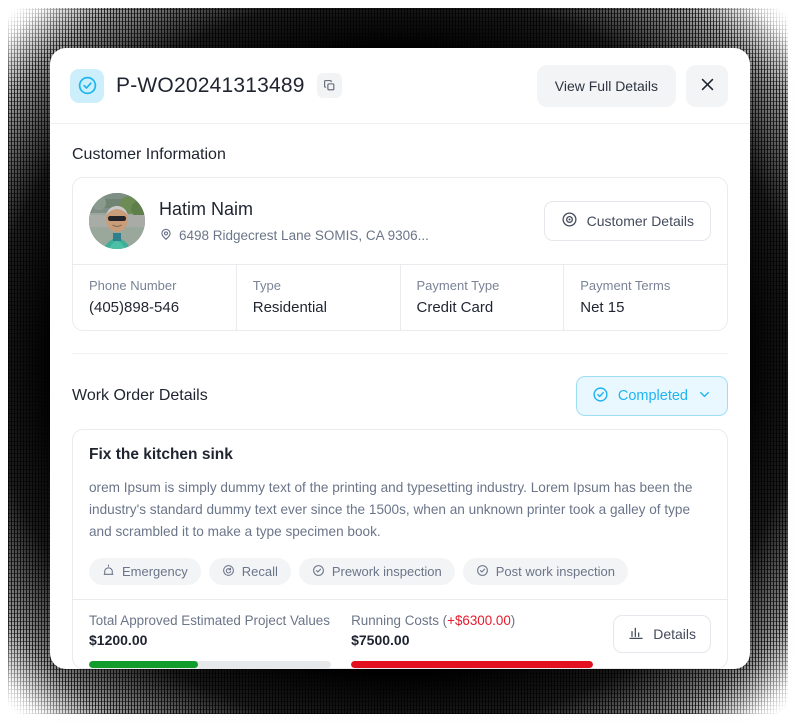 This screenshot has width=796, height=722. What do you see at coordinates (483, 297) in the screenshot?
I see `fact-payment-type: Payment Type Credit Card` at bounding box center [483, 297].